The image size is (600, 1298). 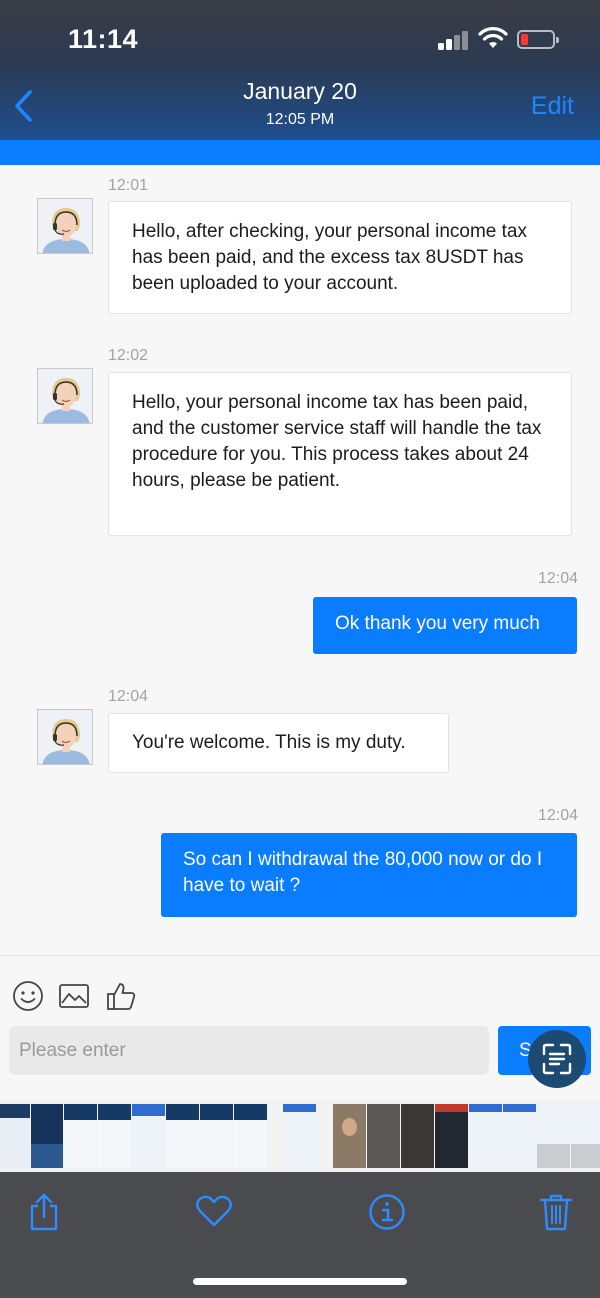 I want to click on live-text-scan-button, so click(x=557, y=1059).